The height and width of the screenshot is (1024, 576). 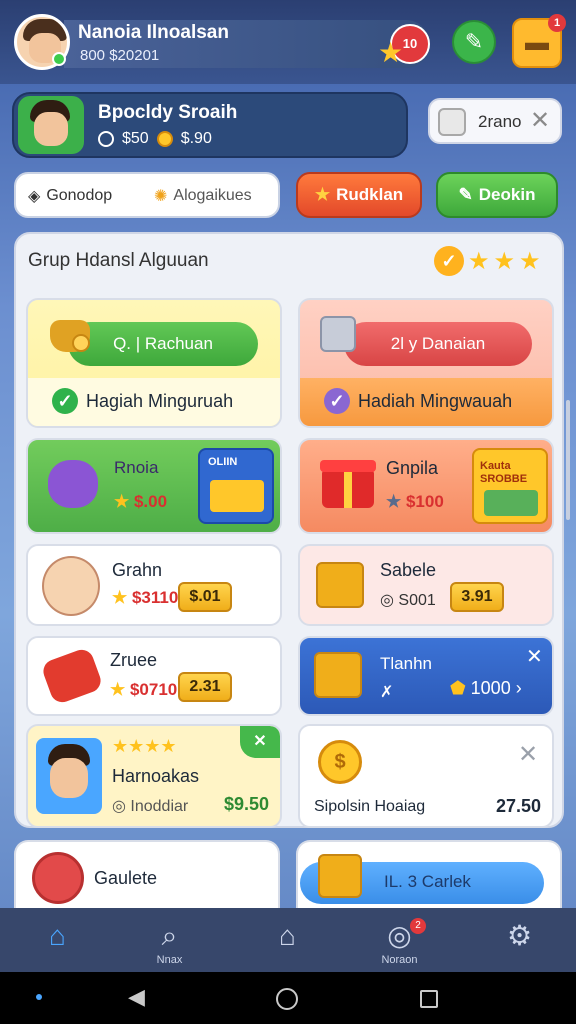 I want to click on monster-icon, so click(x=74, y=482).